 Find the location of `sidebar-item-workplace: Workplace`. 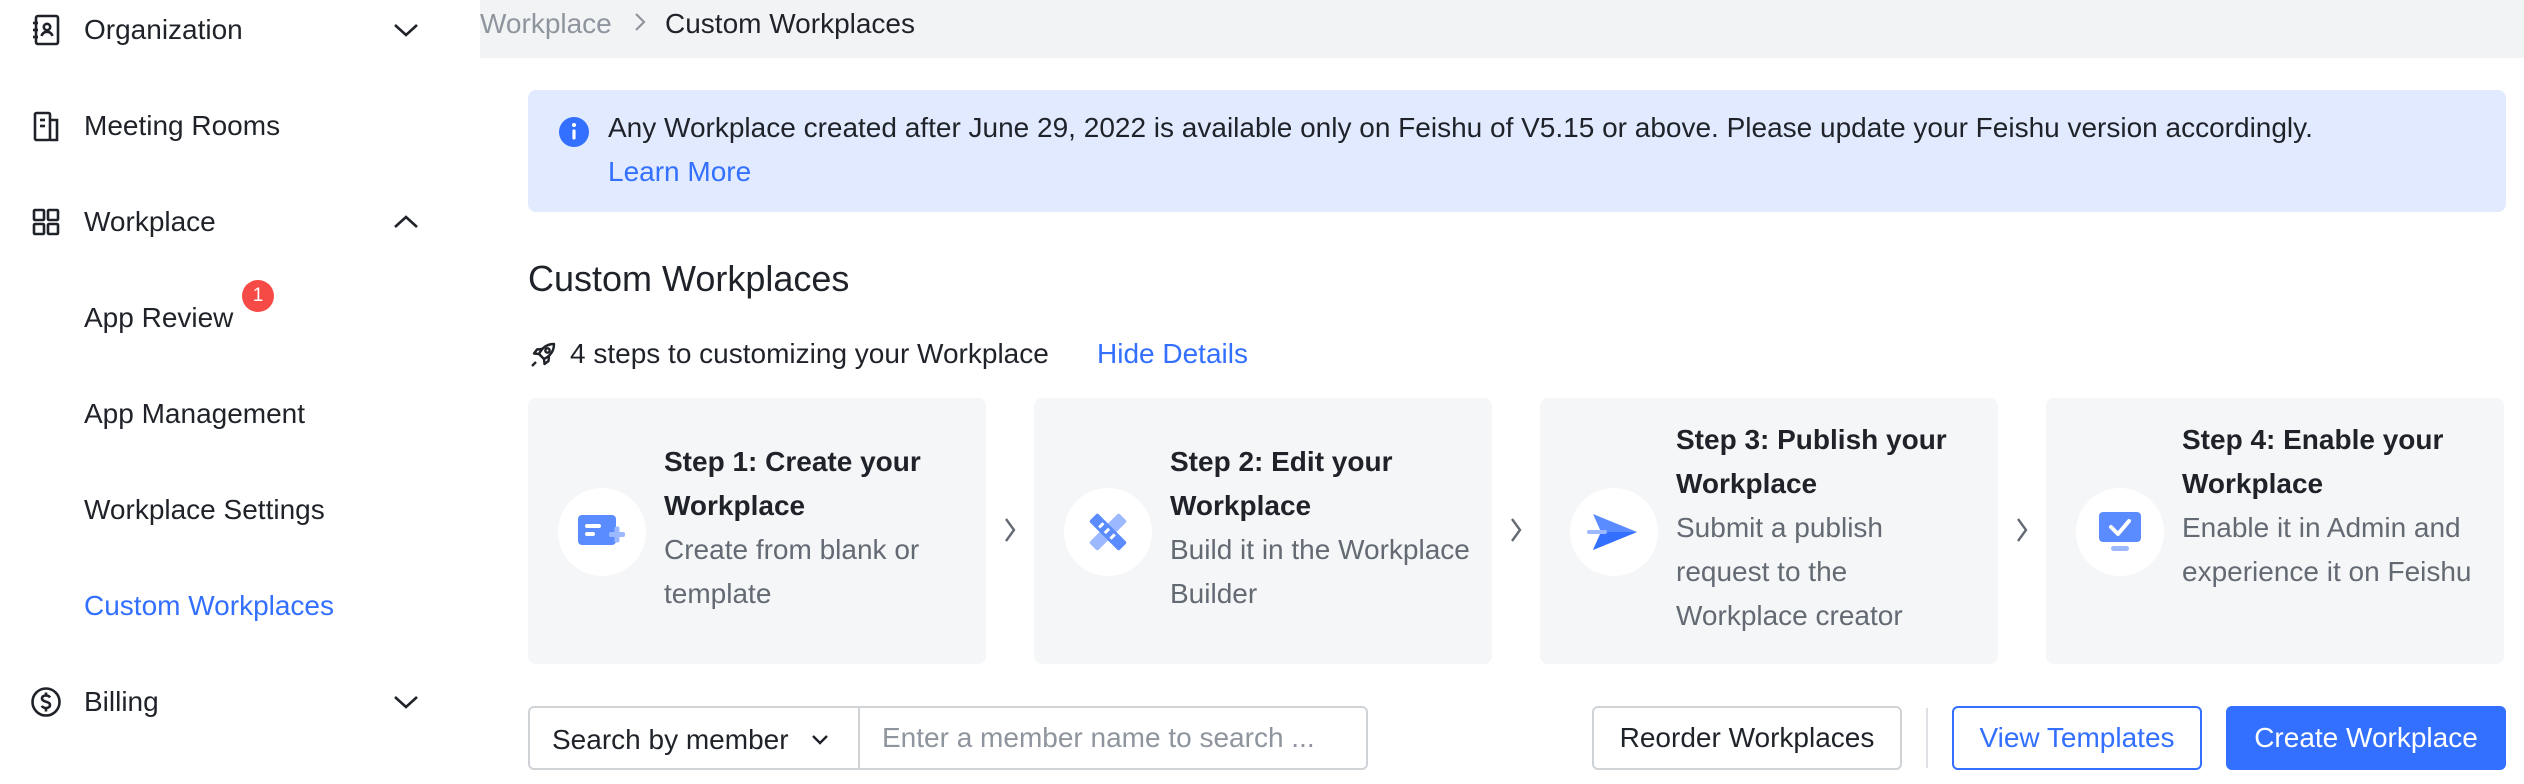

sidebar-item-workplace: Workplace is located at coordinates (240, 222).